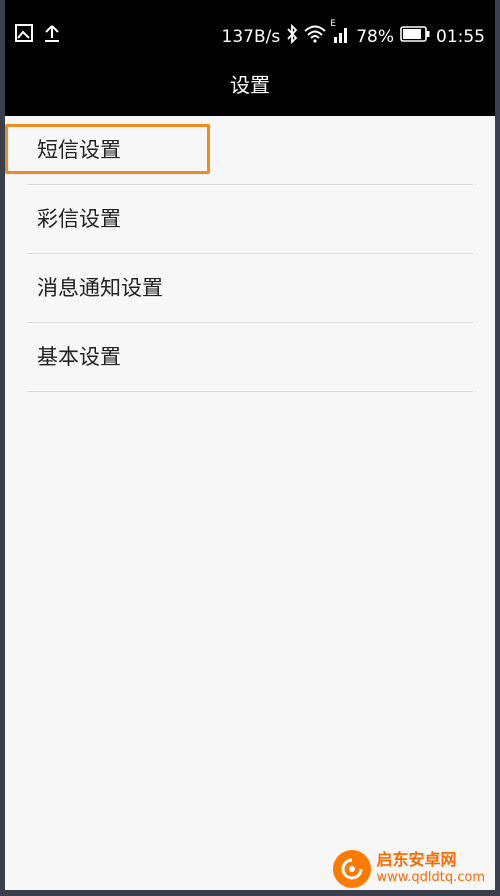  What do you see at coordinates (250, 288) in the screenshot?
I see `settings-item-notification: 消息通知设置` at bounding box center [250, 288].